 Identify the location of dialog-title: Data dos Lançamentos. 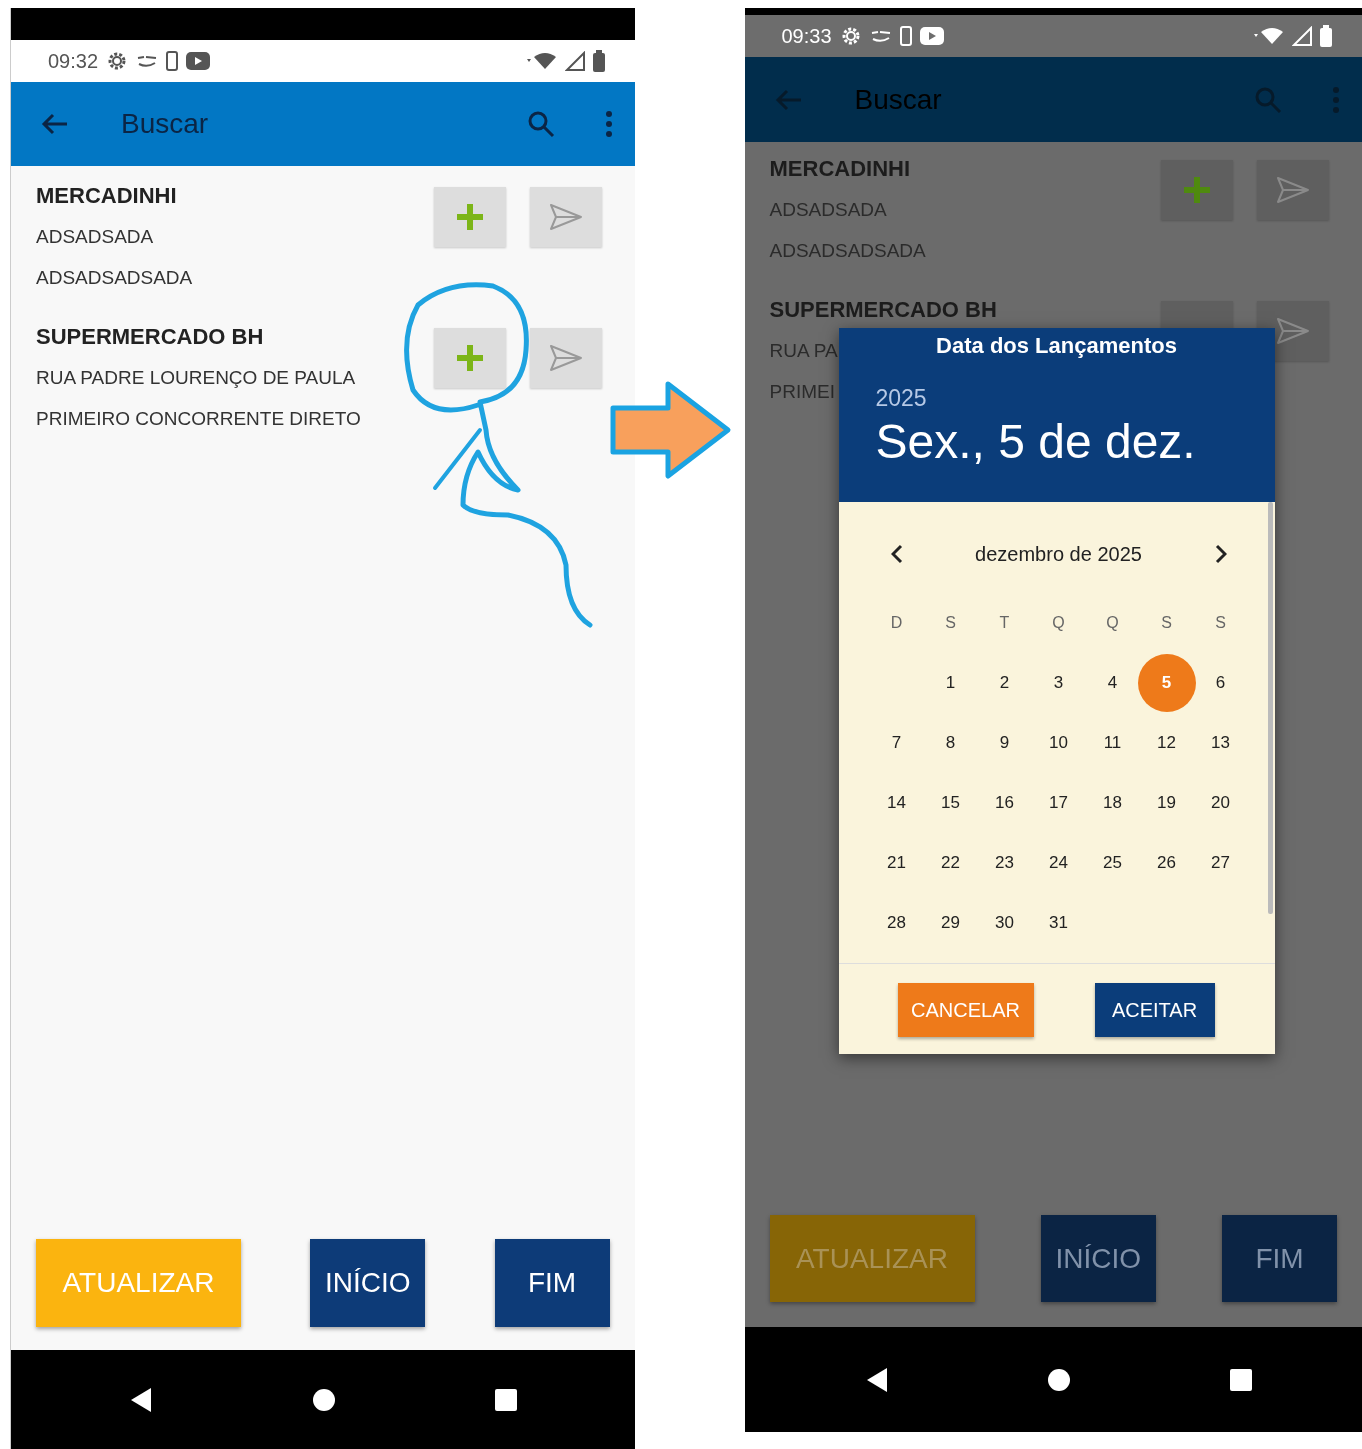
(1056, 345).